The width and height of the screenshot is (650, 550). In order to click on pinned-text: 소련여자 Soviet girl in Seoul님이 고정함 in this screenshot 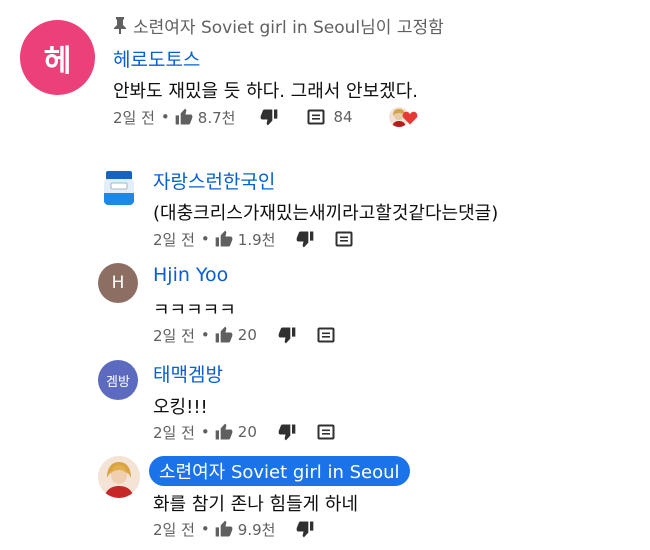, I will do `click(288, 27)`.